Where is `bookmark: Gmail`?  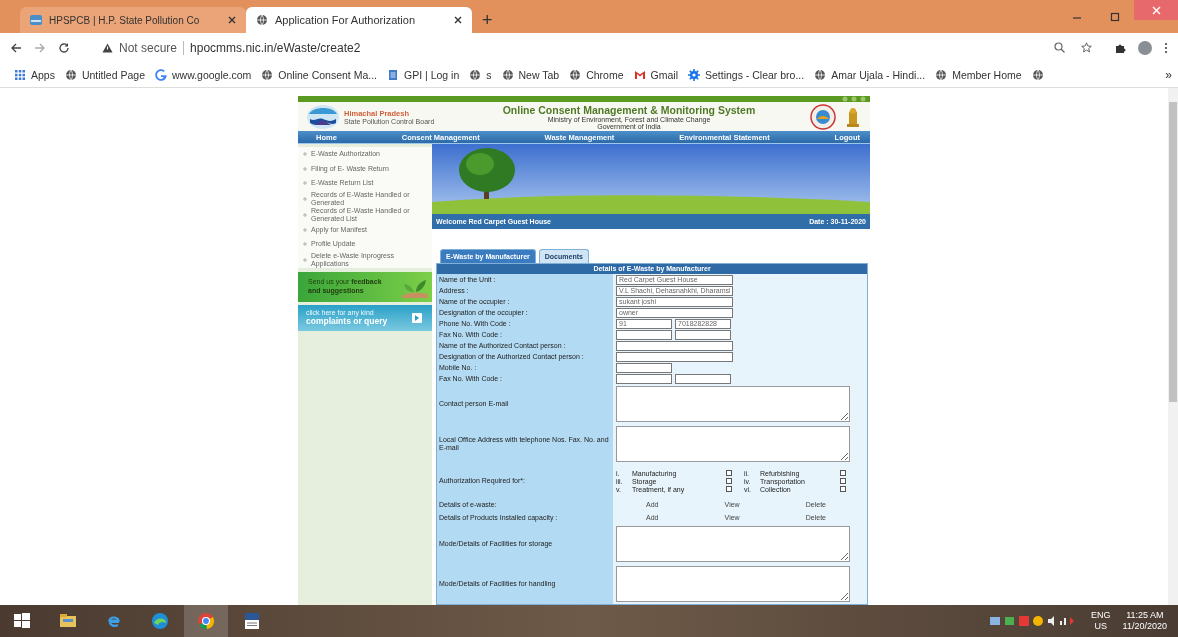 bookmark: Gmail is located at coordinates (655, 74).